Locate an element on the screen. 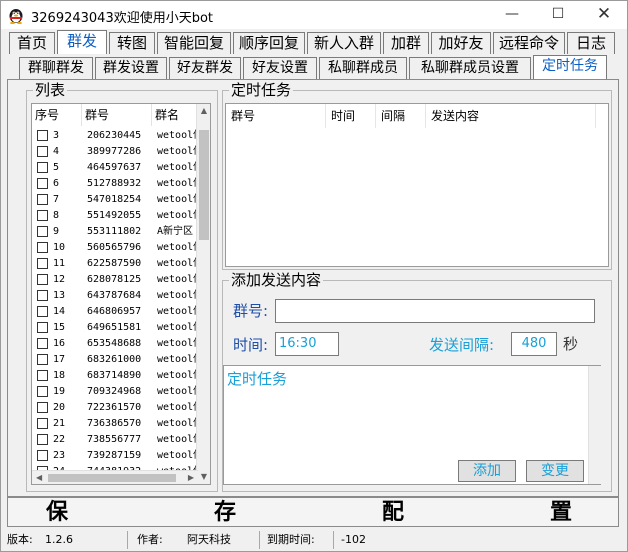 The image size is (628, 552). col-header-group-id: 群号 is located at coordinates (117, 115).